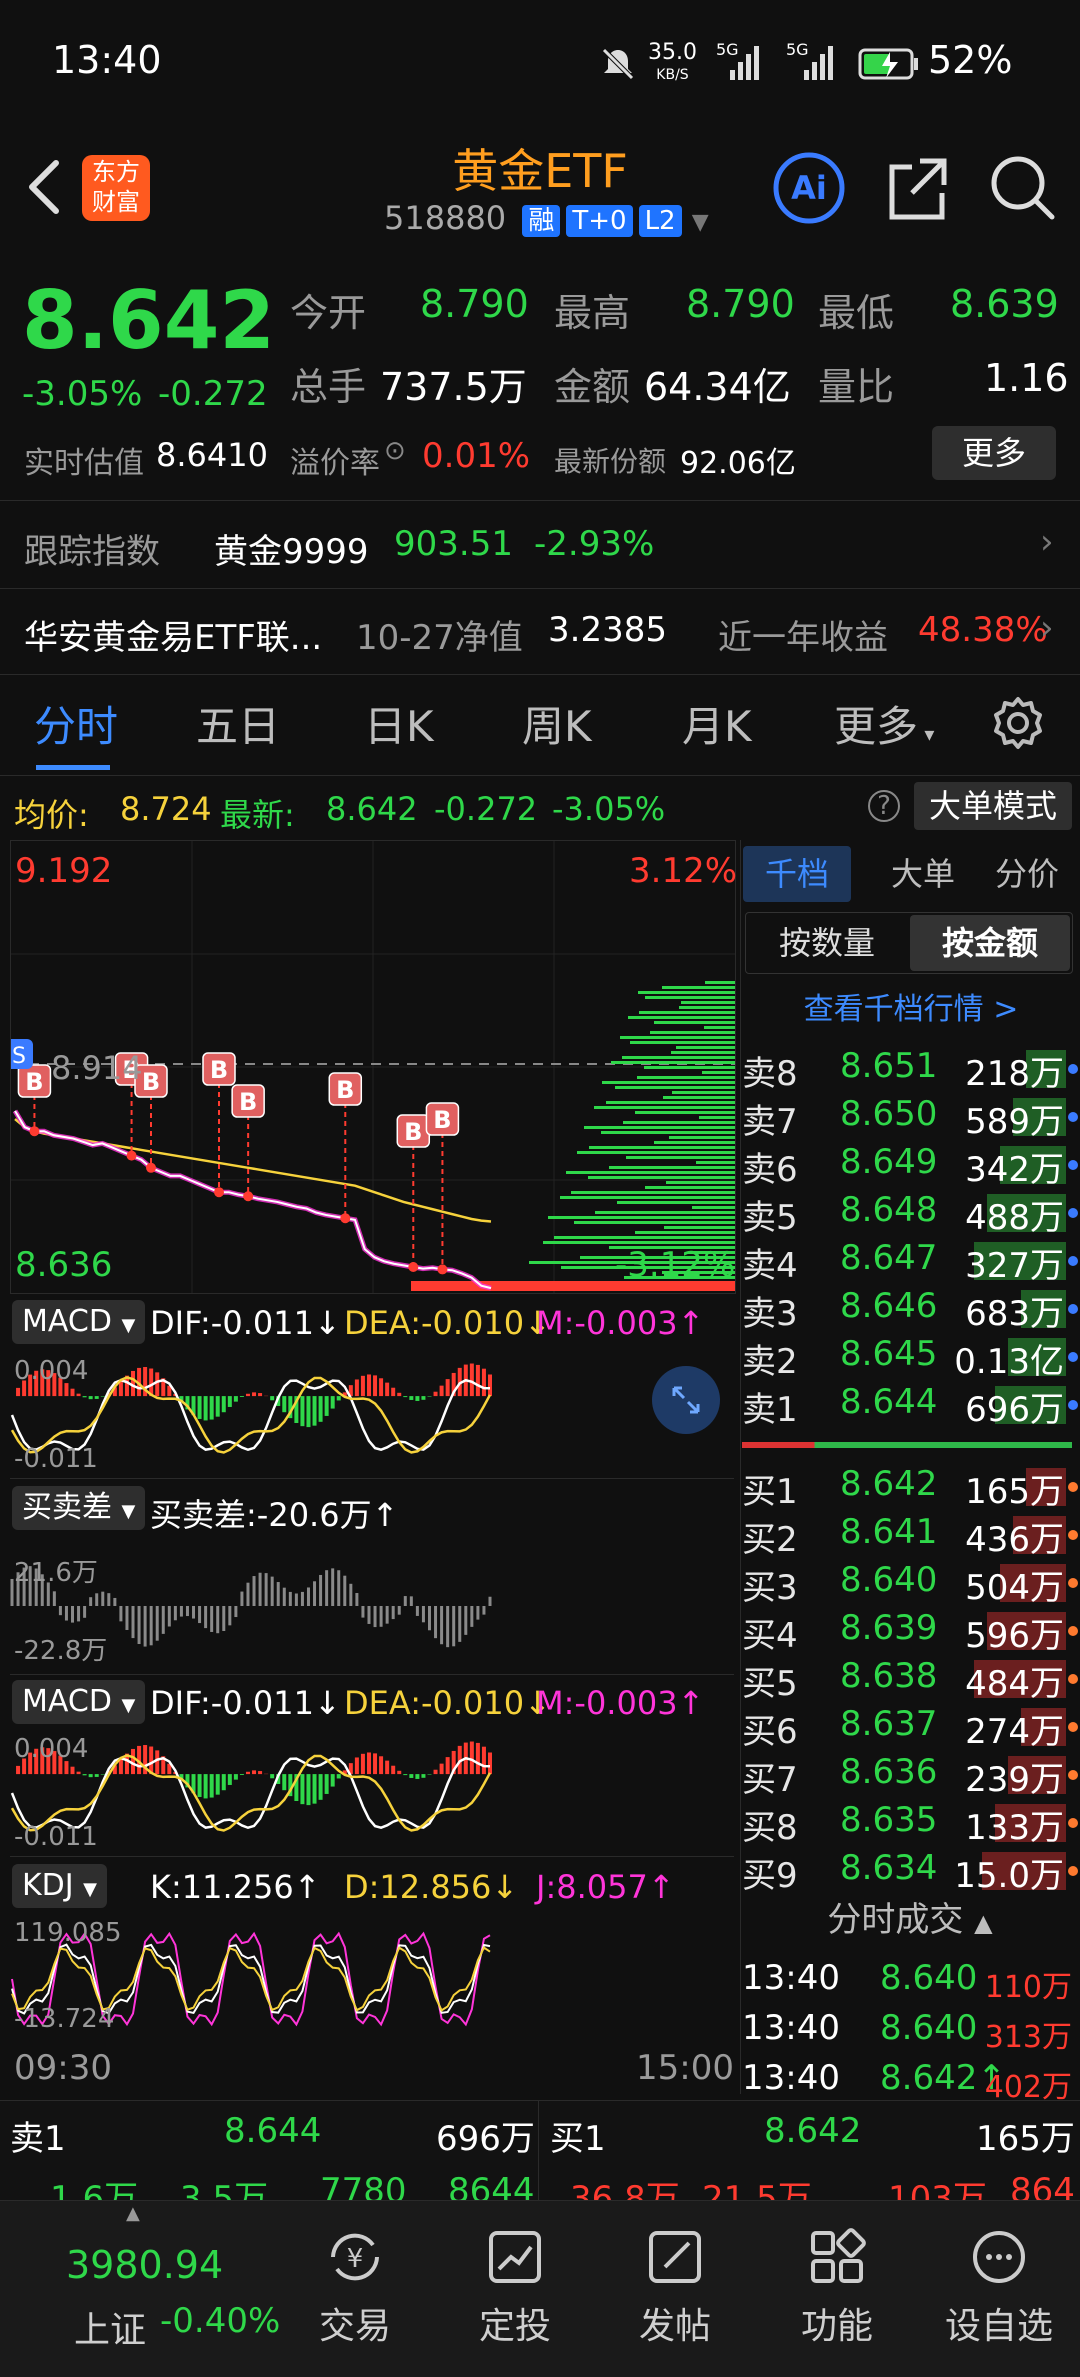 The image size is (1080, 2377). I want to click on macd-chart: 0.004 -0.011, so click(372, 1415).